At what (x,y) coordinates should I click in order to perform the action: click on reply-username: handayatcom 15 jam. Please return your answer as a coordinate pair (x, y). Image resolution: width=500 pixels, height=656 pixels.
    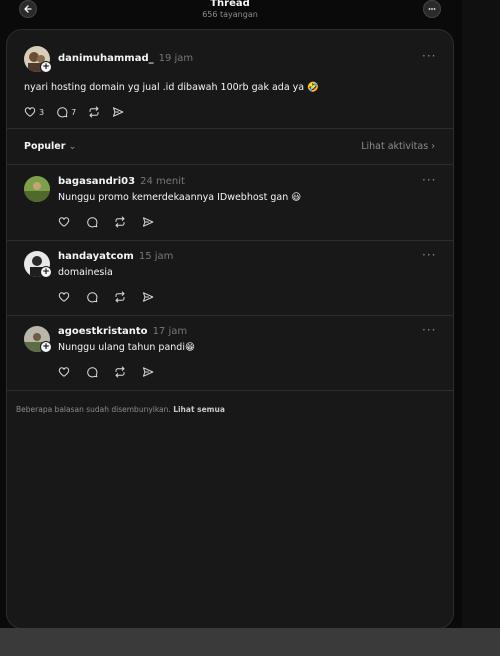
    Looking at the image, I should click on (115, 256).